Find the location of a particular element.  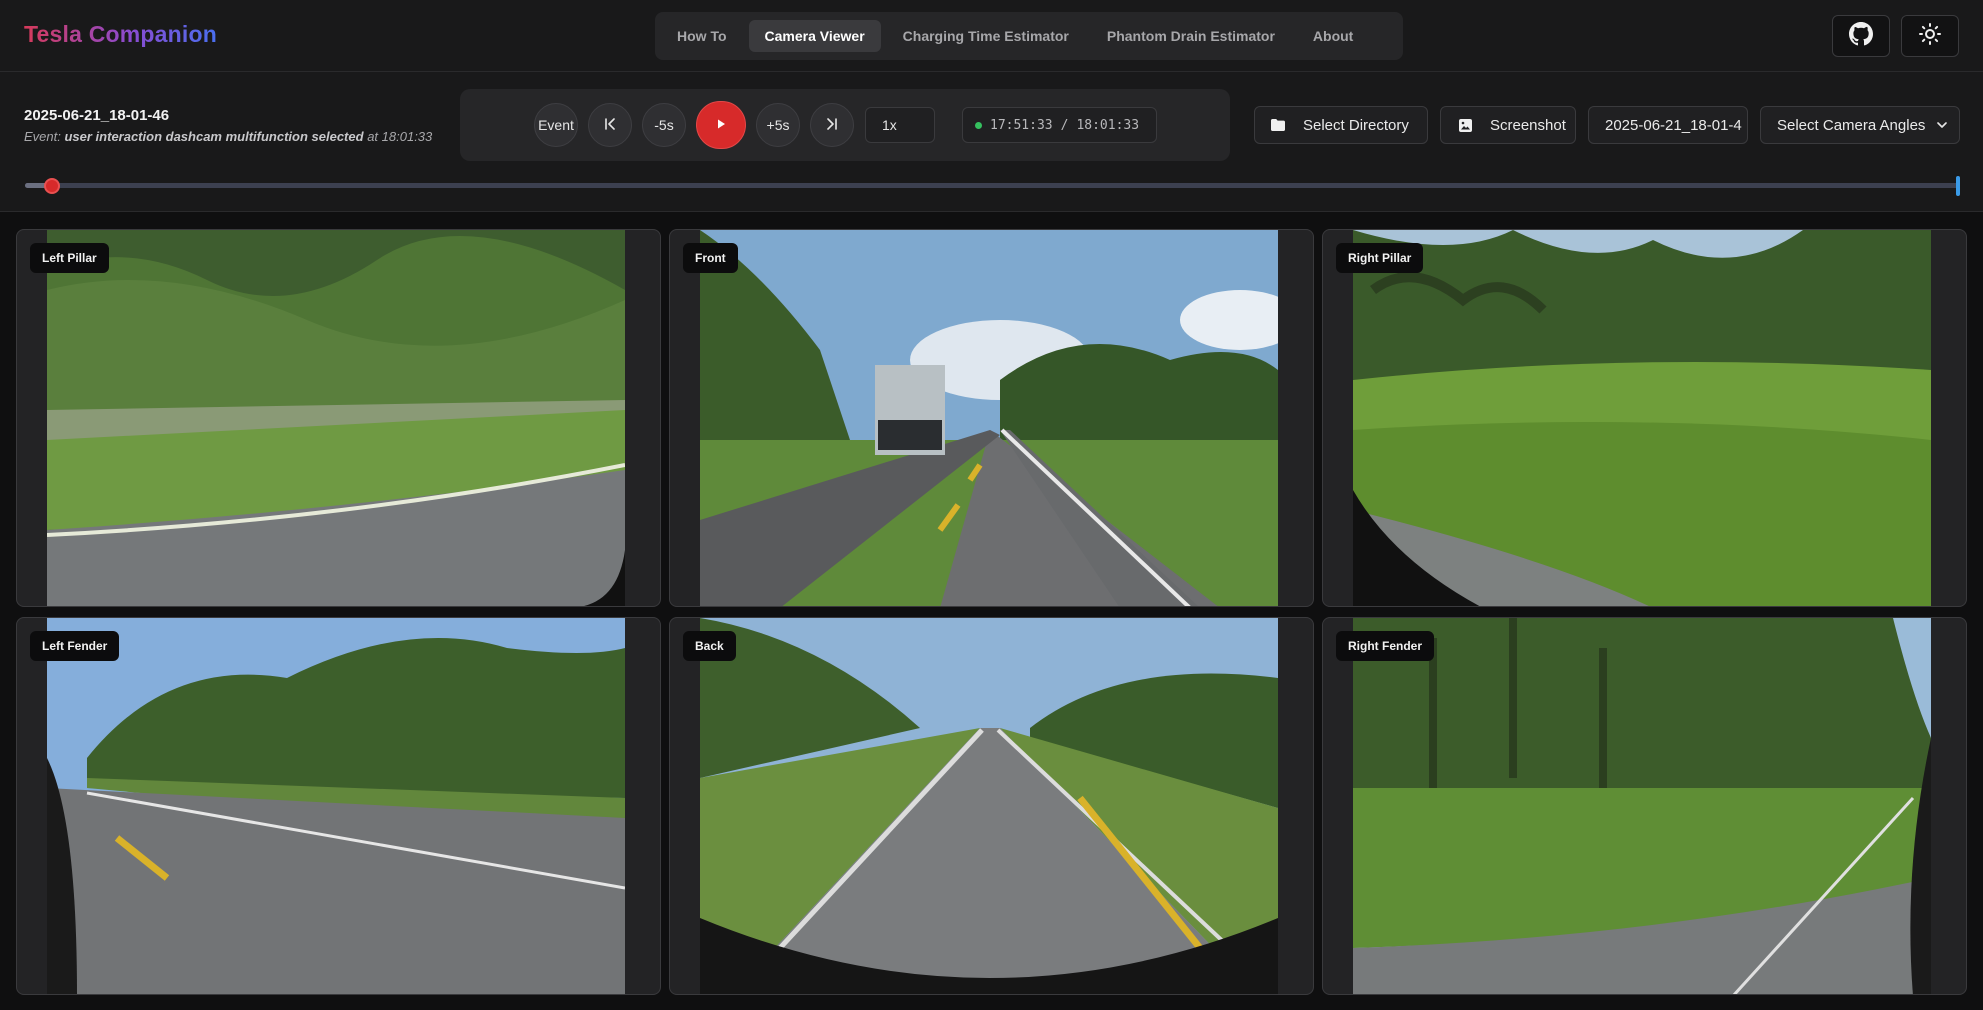

current-time: 17:51:33 is located at coordinates (1021, 125).